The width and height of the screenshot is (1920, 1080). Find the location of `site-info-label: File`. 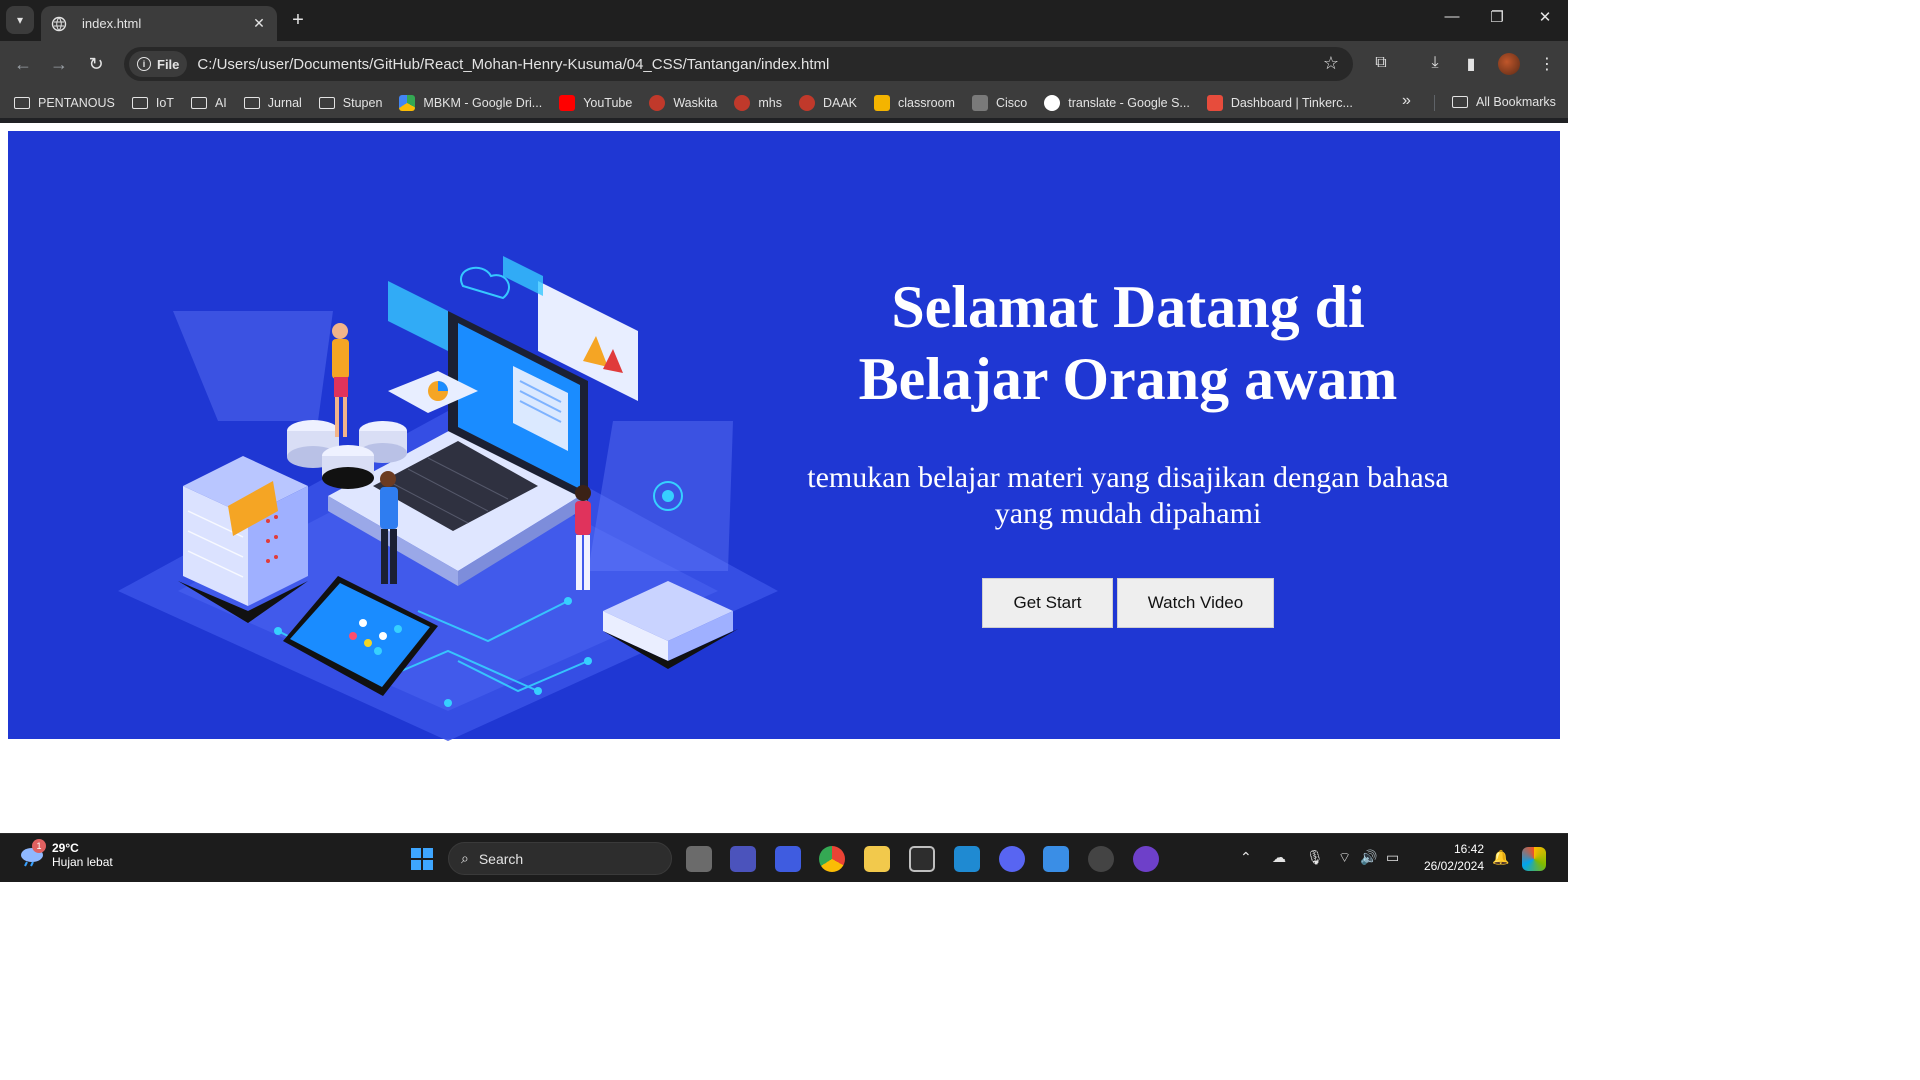

site-info-label: File is located at coordinates (168, 64).